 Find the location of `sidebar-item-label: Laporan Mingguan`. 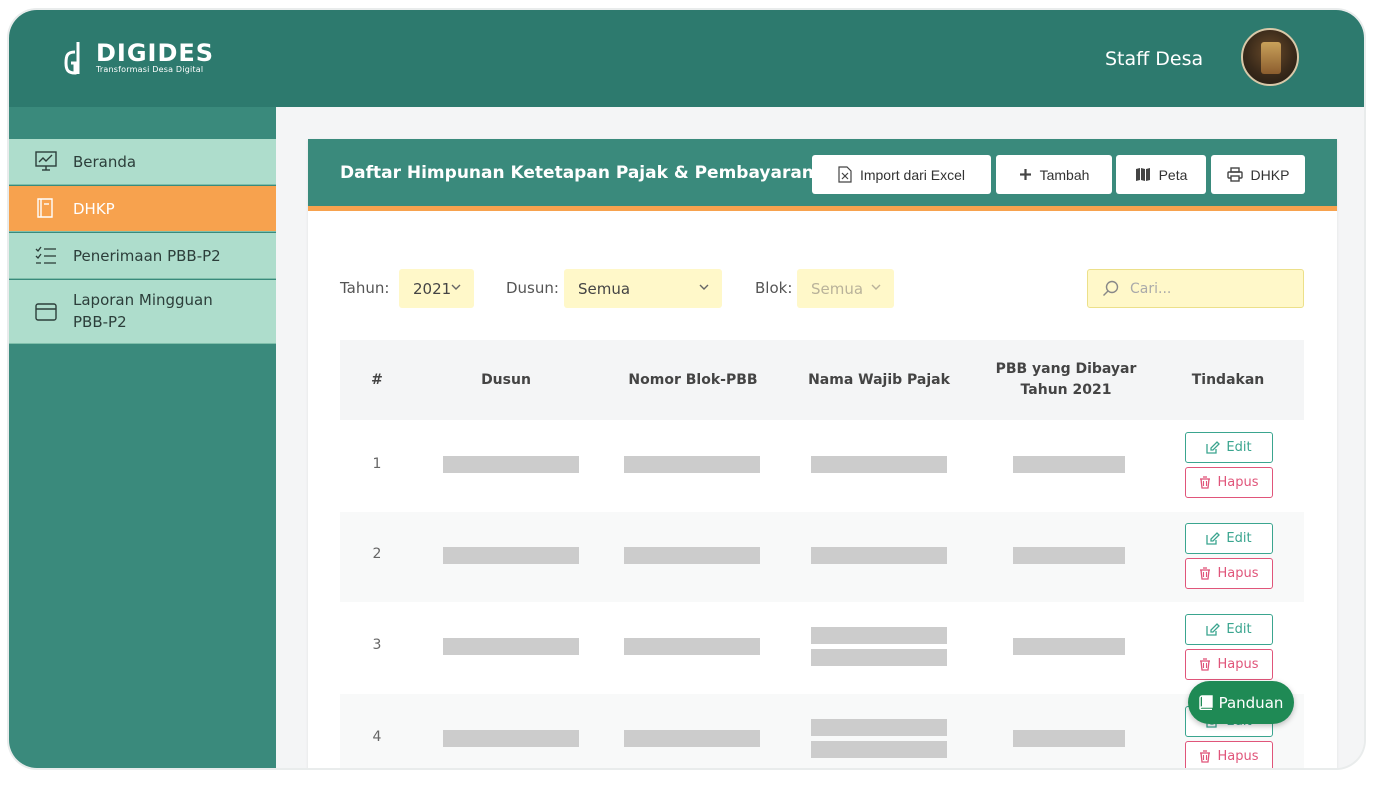

sidebar-item-label: Laporan Mingguan is located at coordinates (143, 300).